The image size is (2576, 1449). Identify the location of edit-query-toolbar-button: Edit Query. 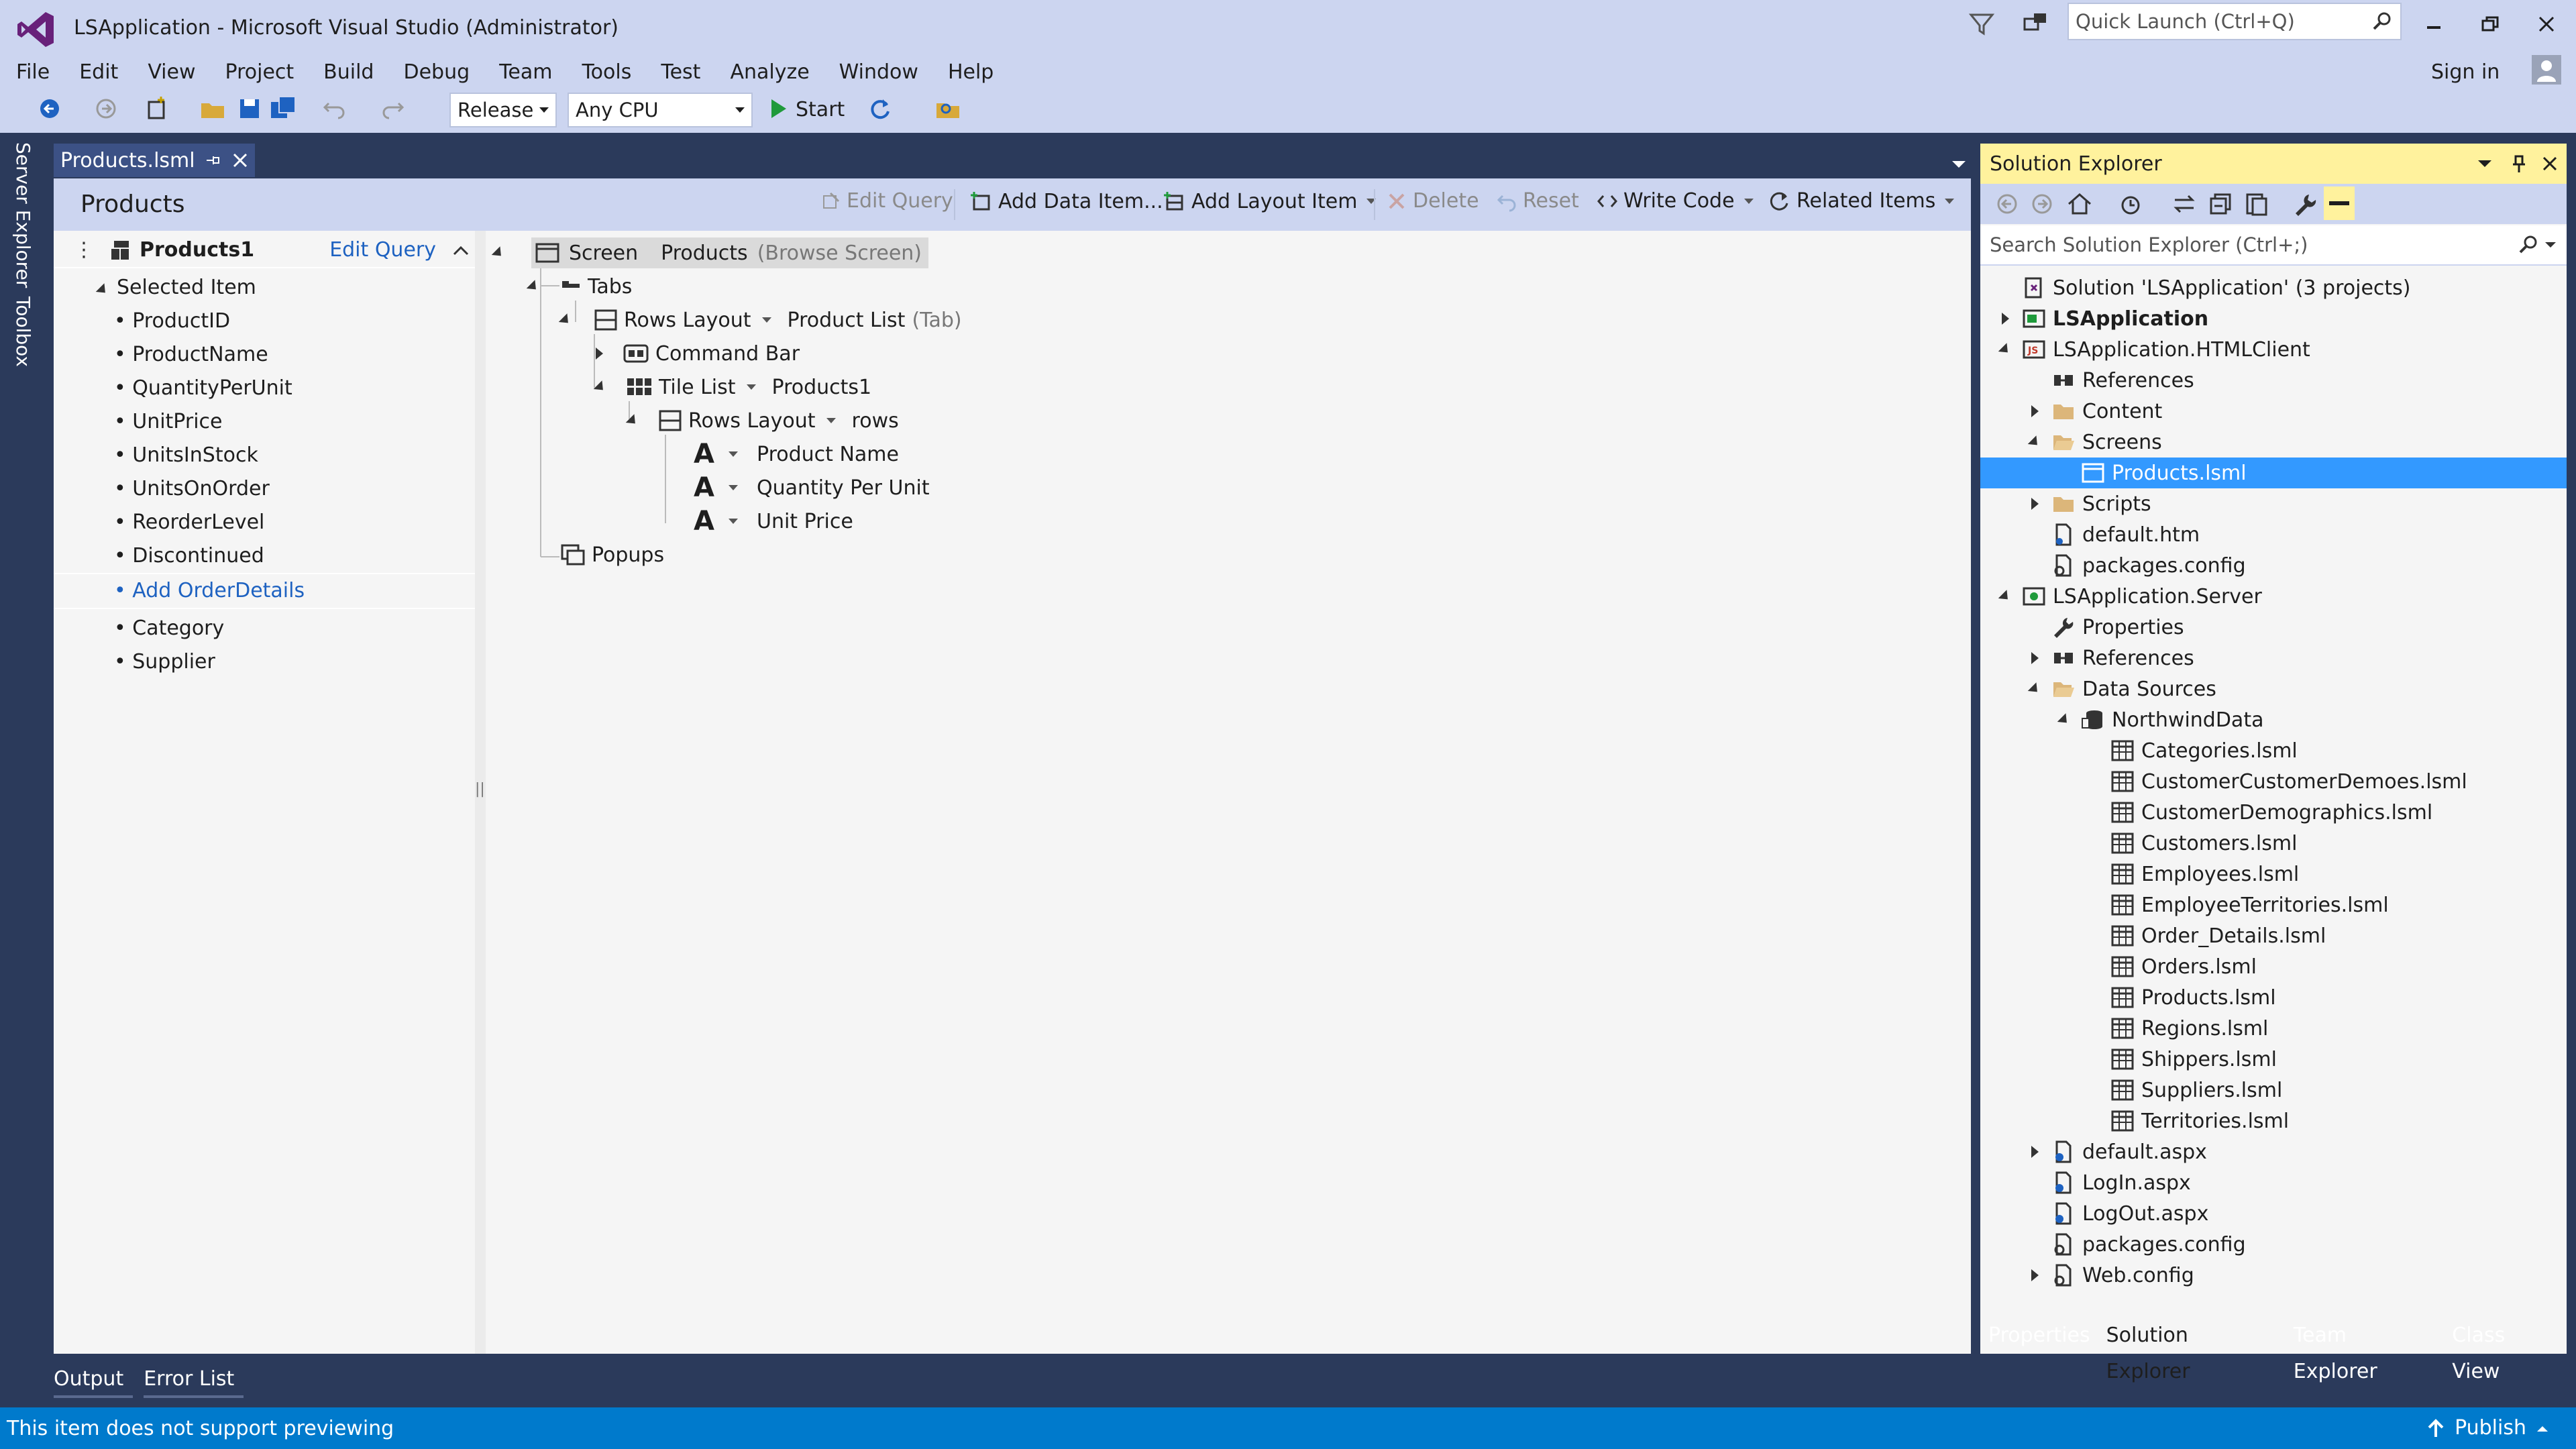
(886, 201).